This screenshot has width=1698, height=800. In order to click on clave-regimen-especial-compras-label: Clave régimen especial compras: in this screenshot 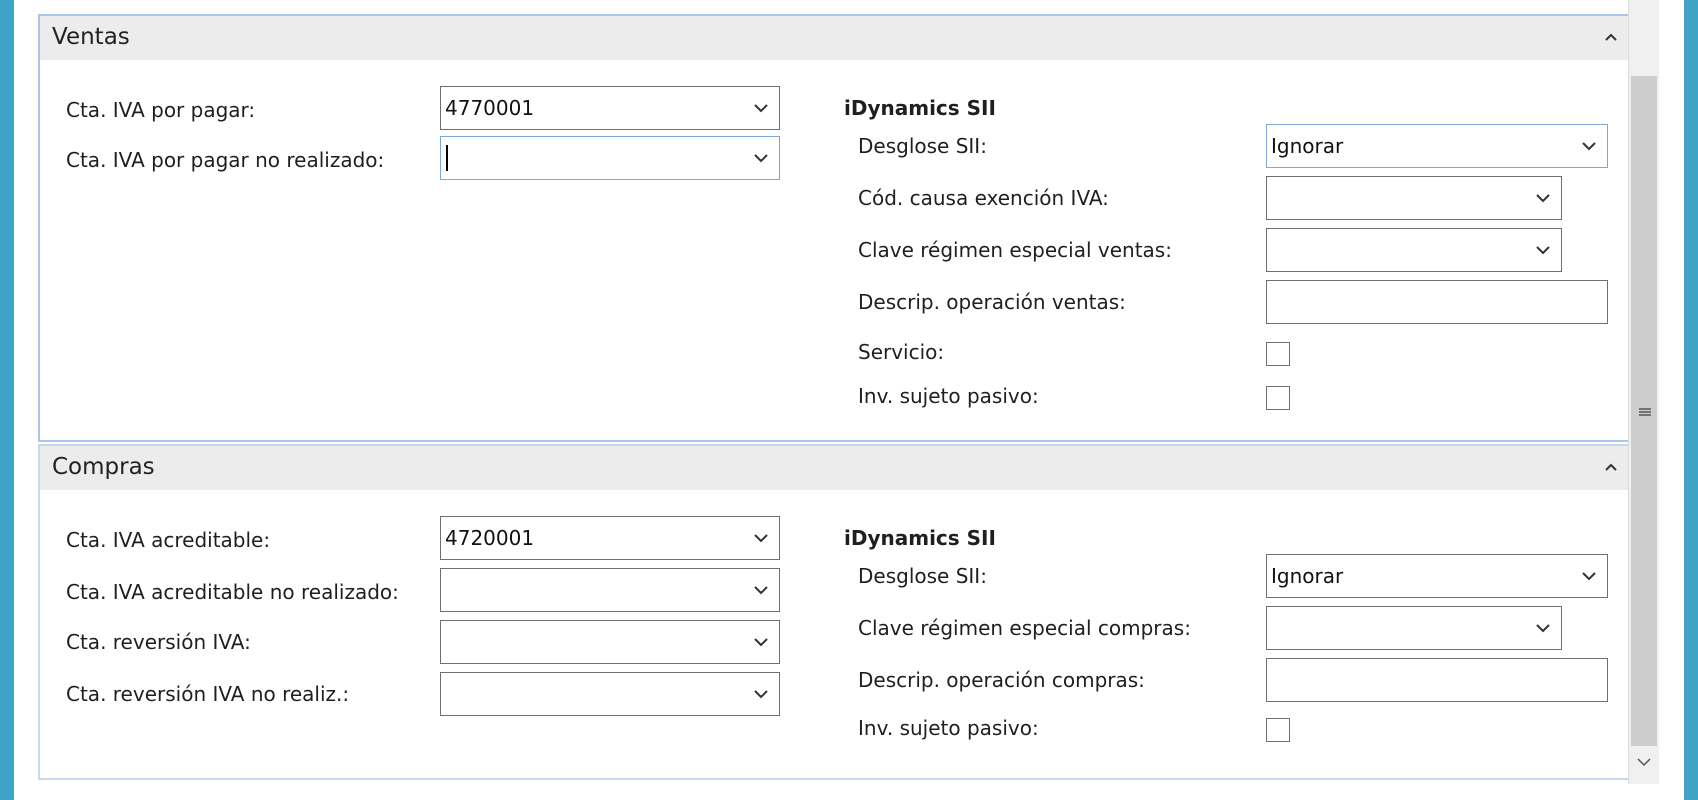, I will do `click(1024, 628)`.